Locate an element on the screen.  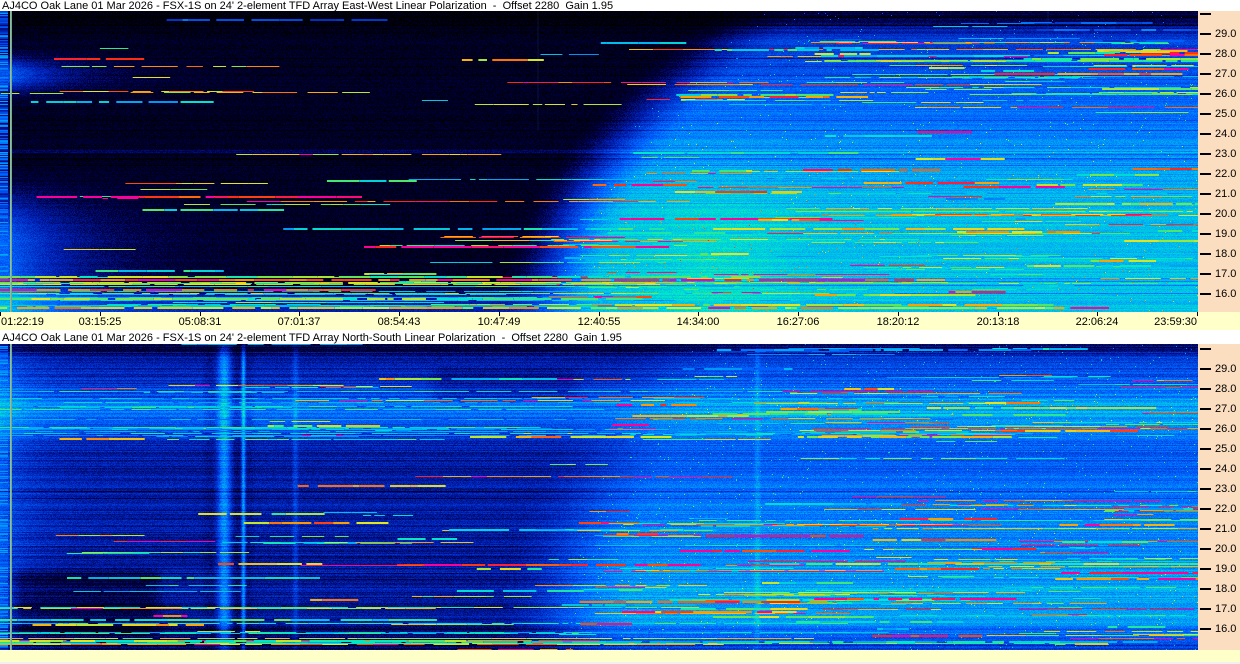
time-tick-label: 20:13:18 is located at coordinates (998, 322).